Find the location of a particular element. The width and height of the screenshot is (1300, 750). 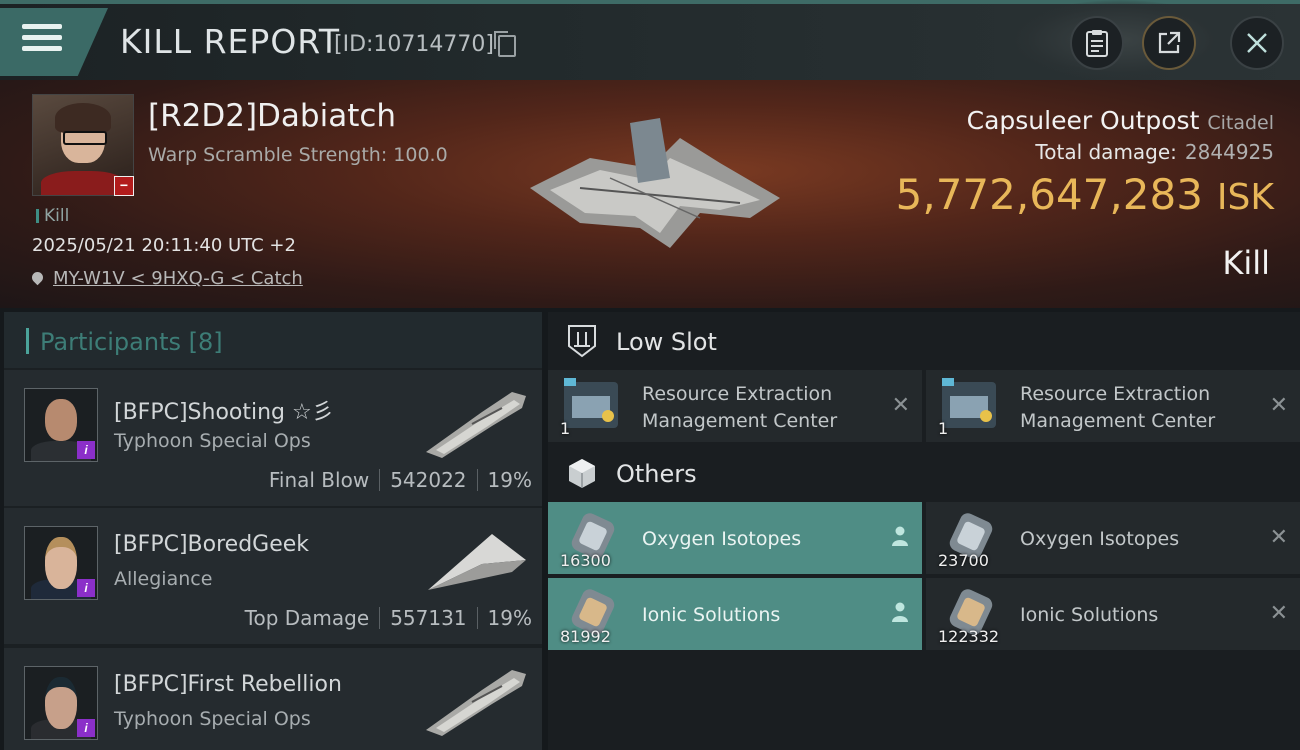

page-title: KILL REPORT is located at coordinates (230, 41).